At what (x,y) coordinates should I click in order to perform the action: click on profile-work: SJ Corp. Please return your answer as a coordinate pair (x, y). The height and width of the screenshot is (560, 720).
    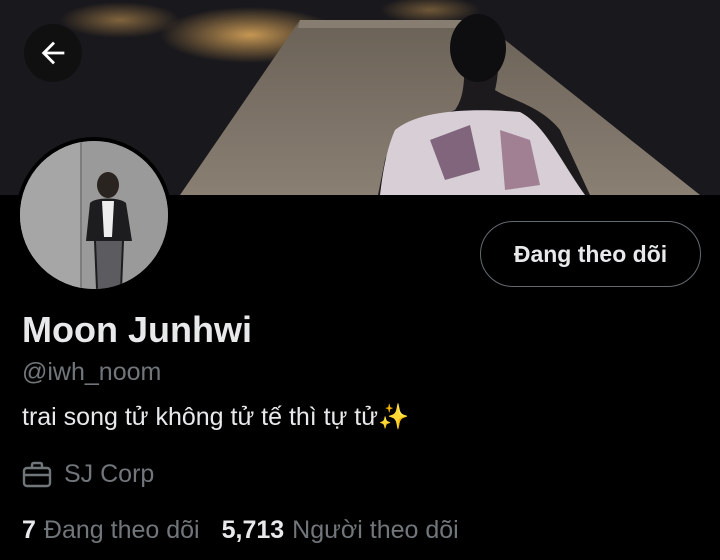
    Looking at the image, I should click on (88, 474).